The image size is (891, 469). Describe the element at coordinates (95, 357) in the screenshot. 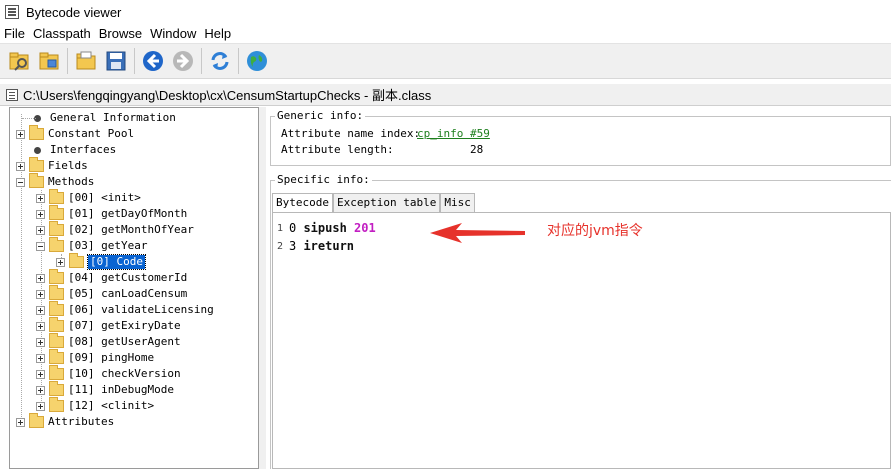

I see `tree-item-method: [09] pingHome` at that location.